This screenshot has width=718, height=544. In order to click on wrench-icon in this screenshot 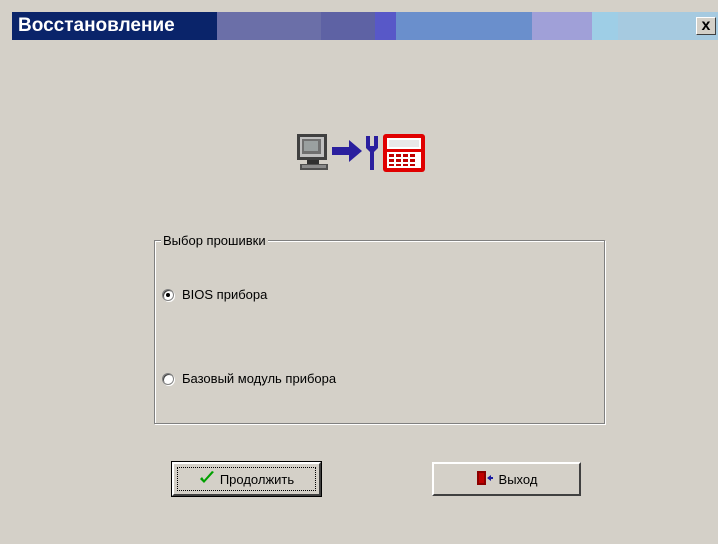, I will do `click(372, 153)`.